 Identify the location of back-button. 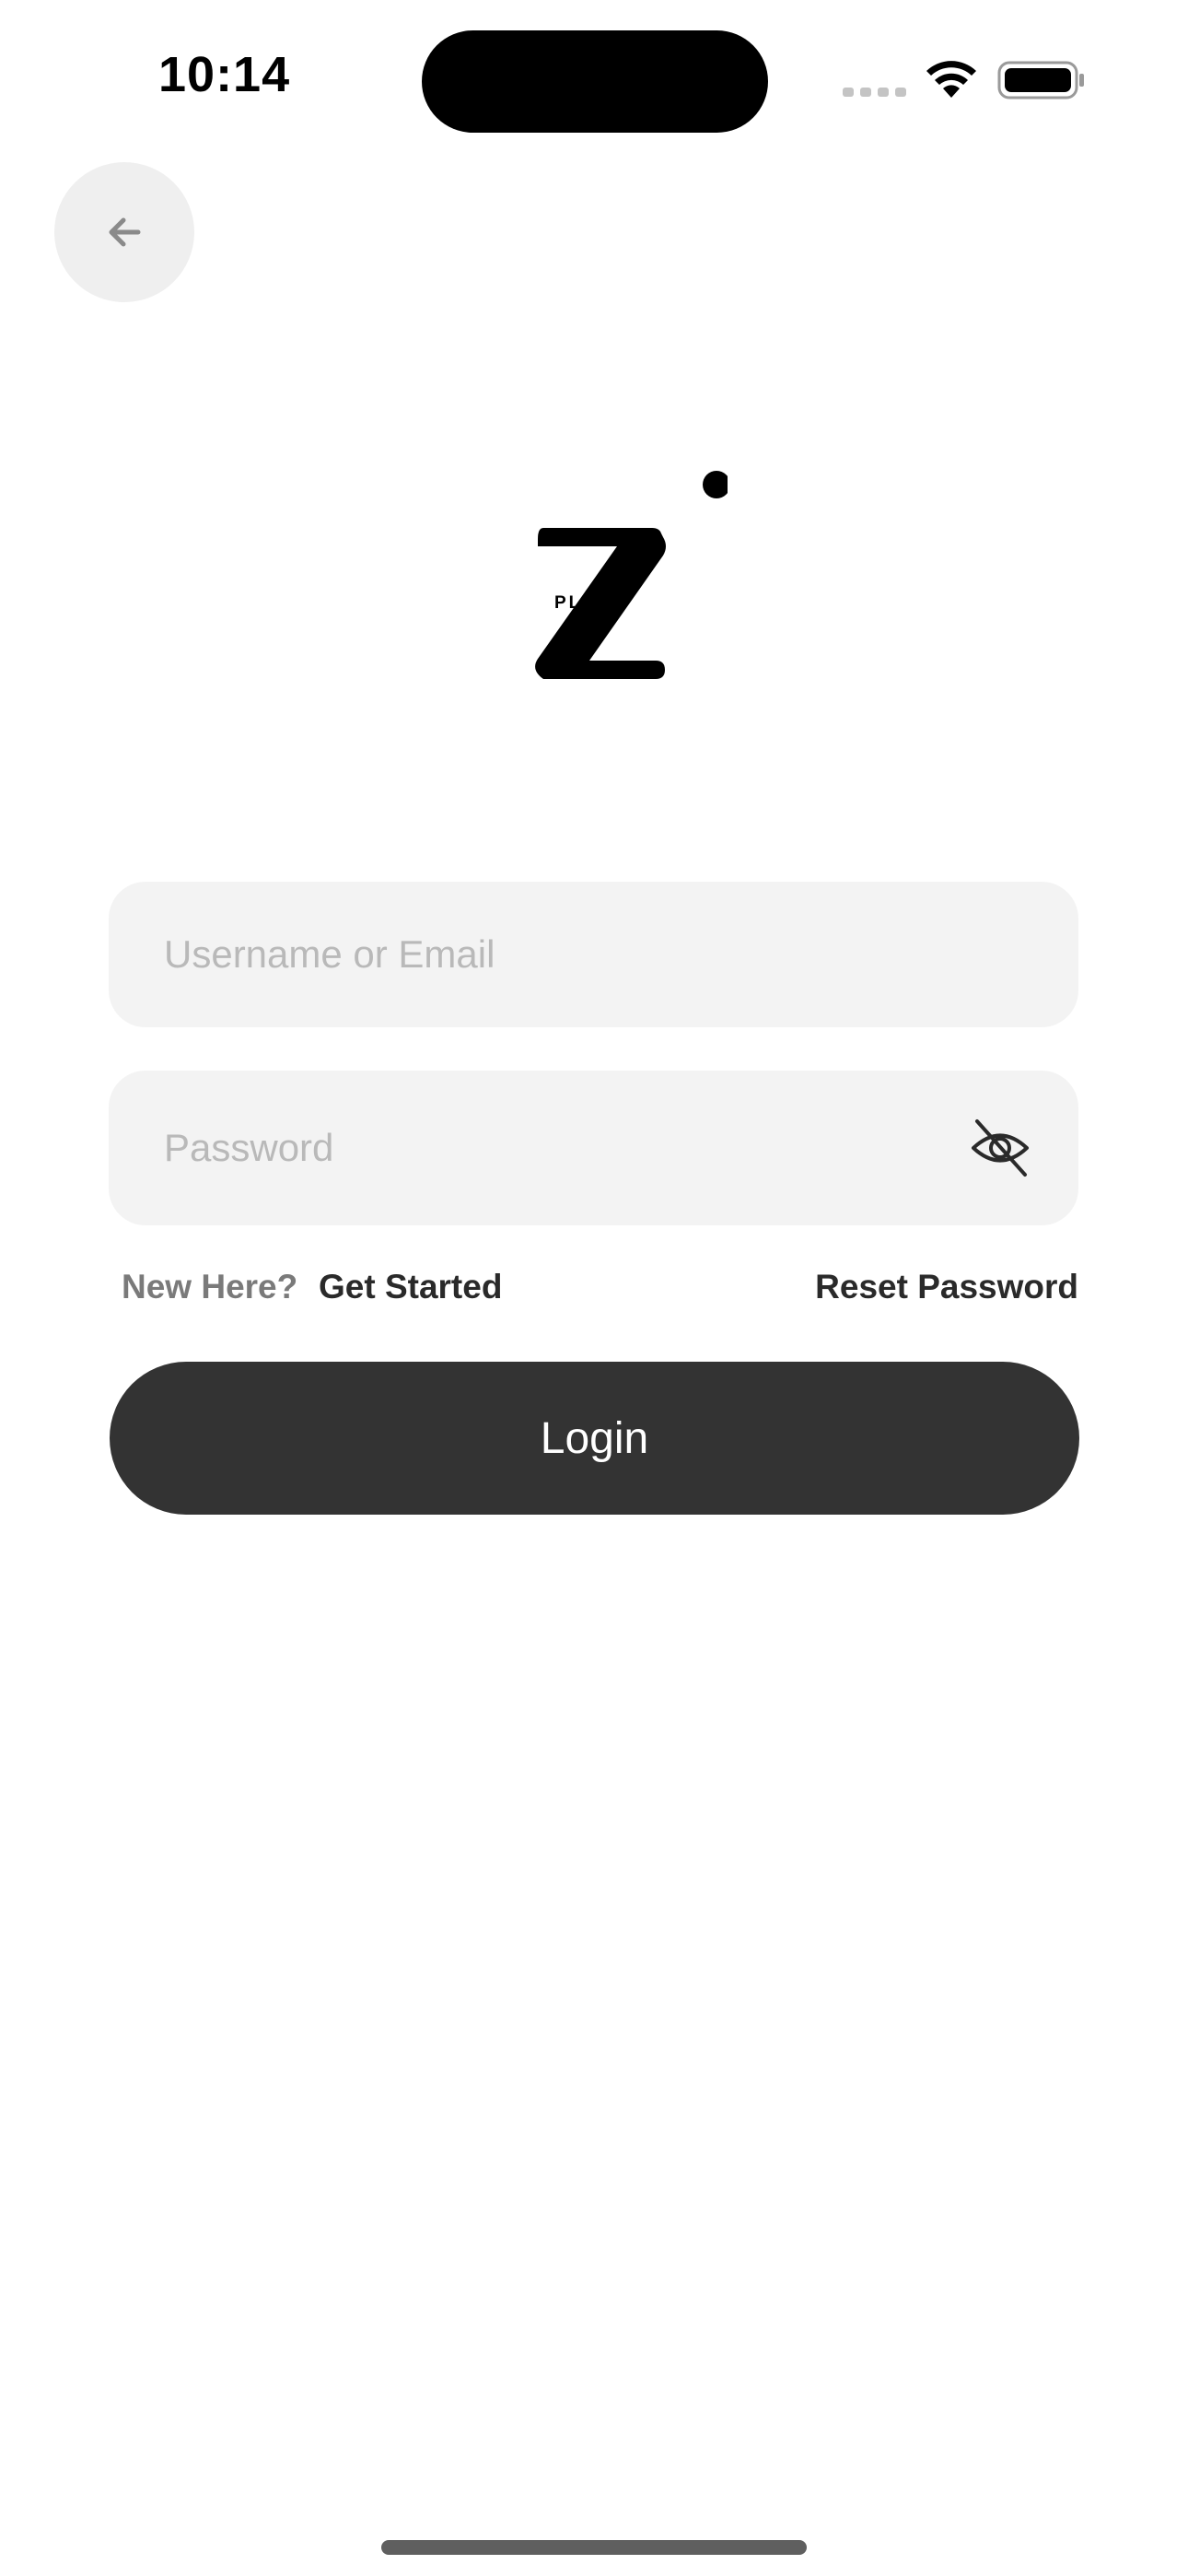
(124, 232).